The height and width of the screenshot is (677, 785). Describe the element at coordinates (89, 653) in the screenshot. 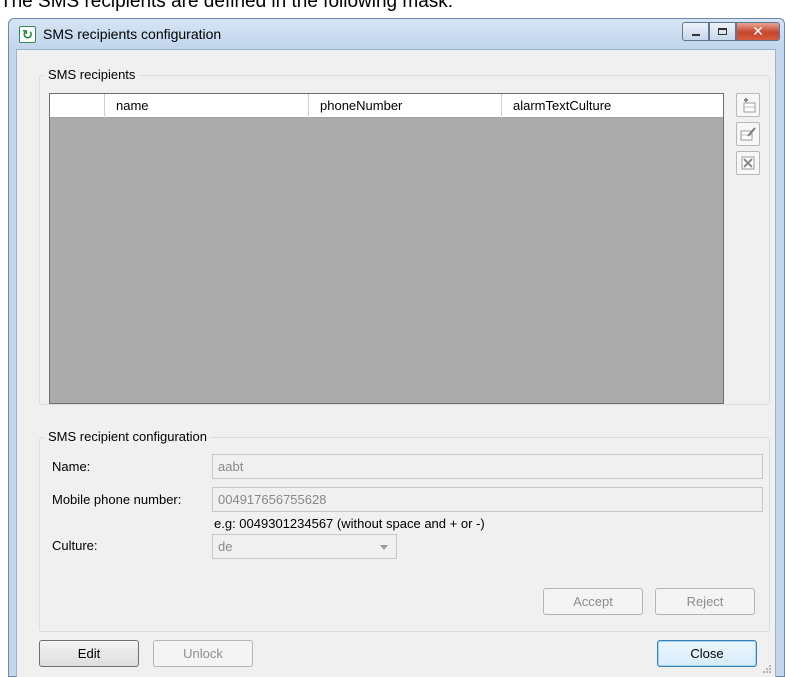

I see `edit-button: Edit` at that location.